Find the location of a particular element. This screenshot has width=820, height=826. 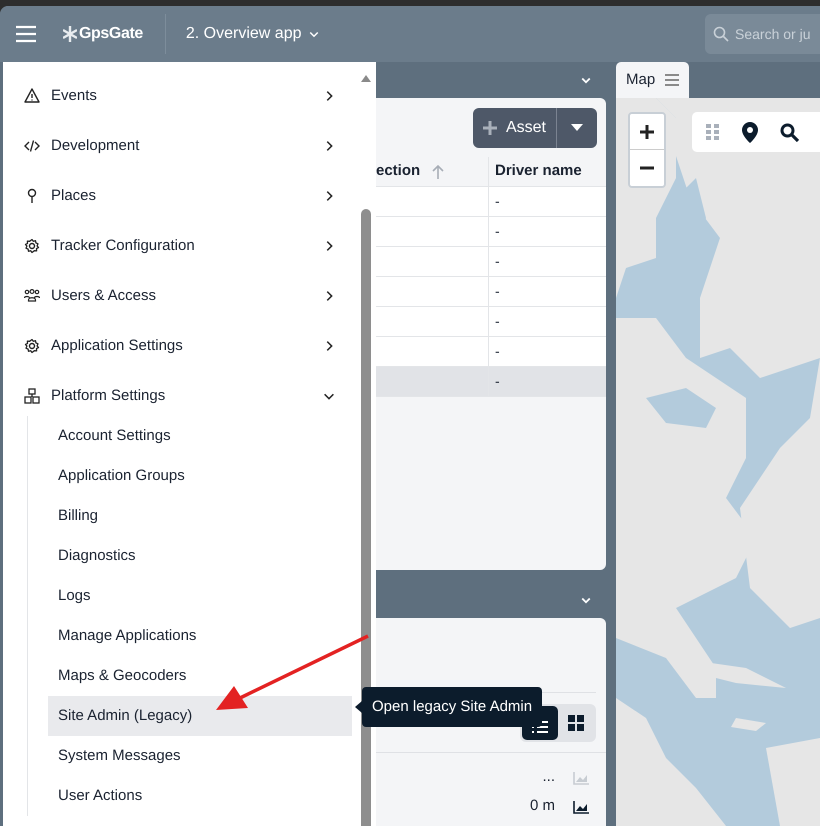

tooltip: Open legacy Site Admin is located at coordinates (452, 707).